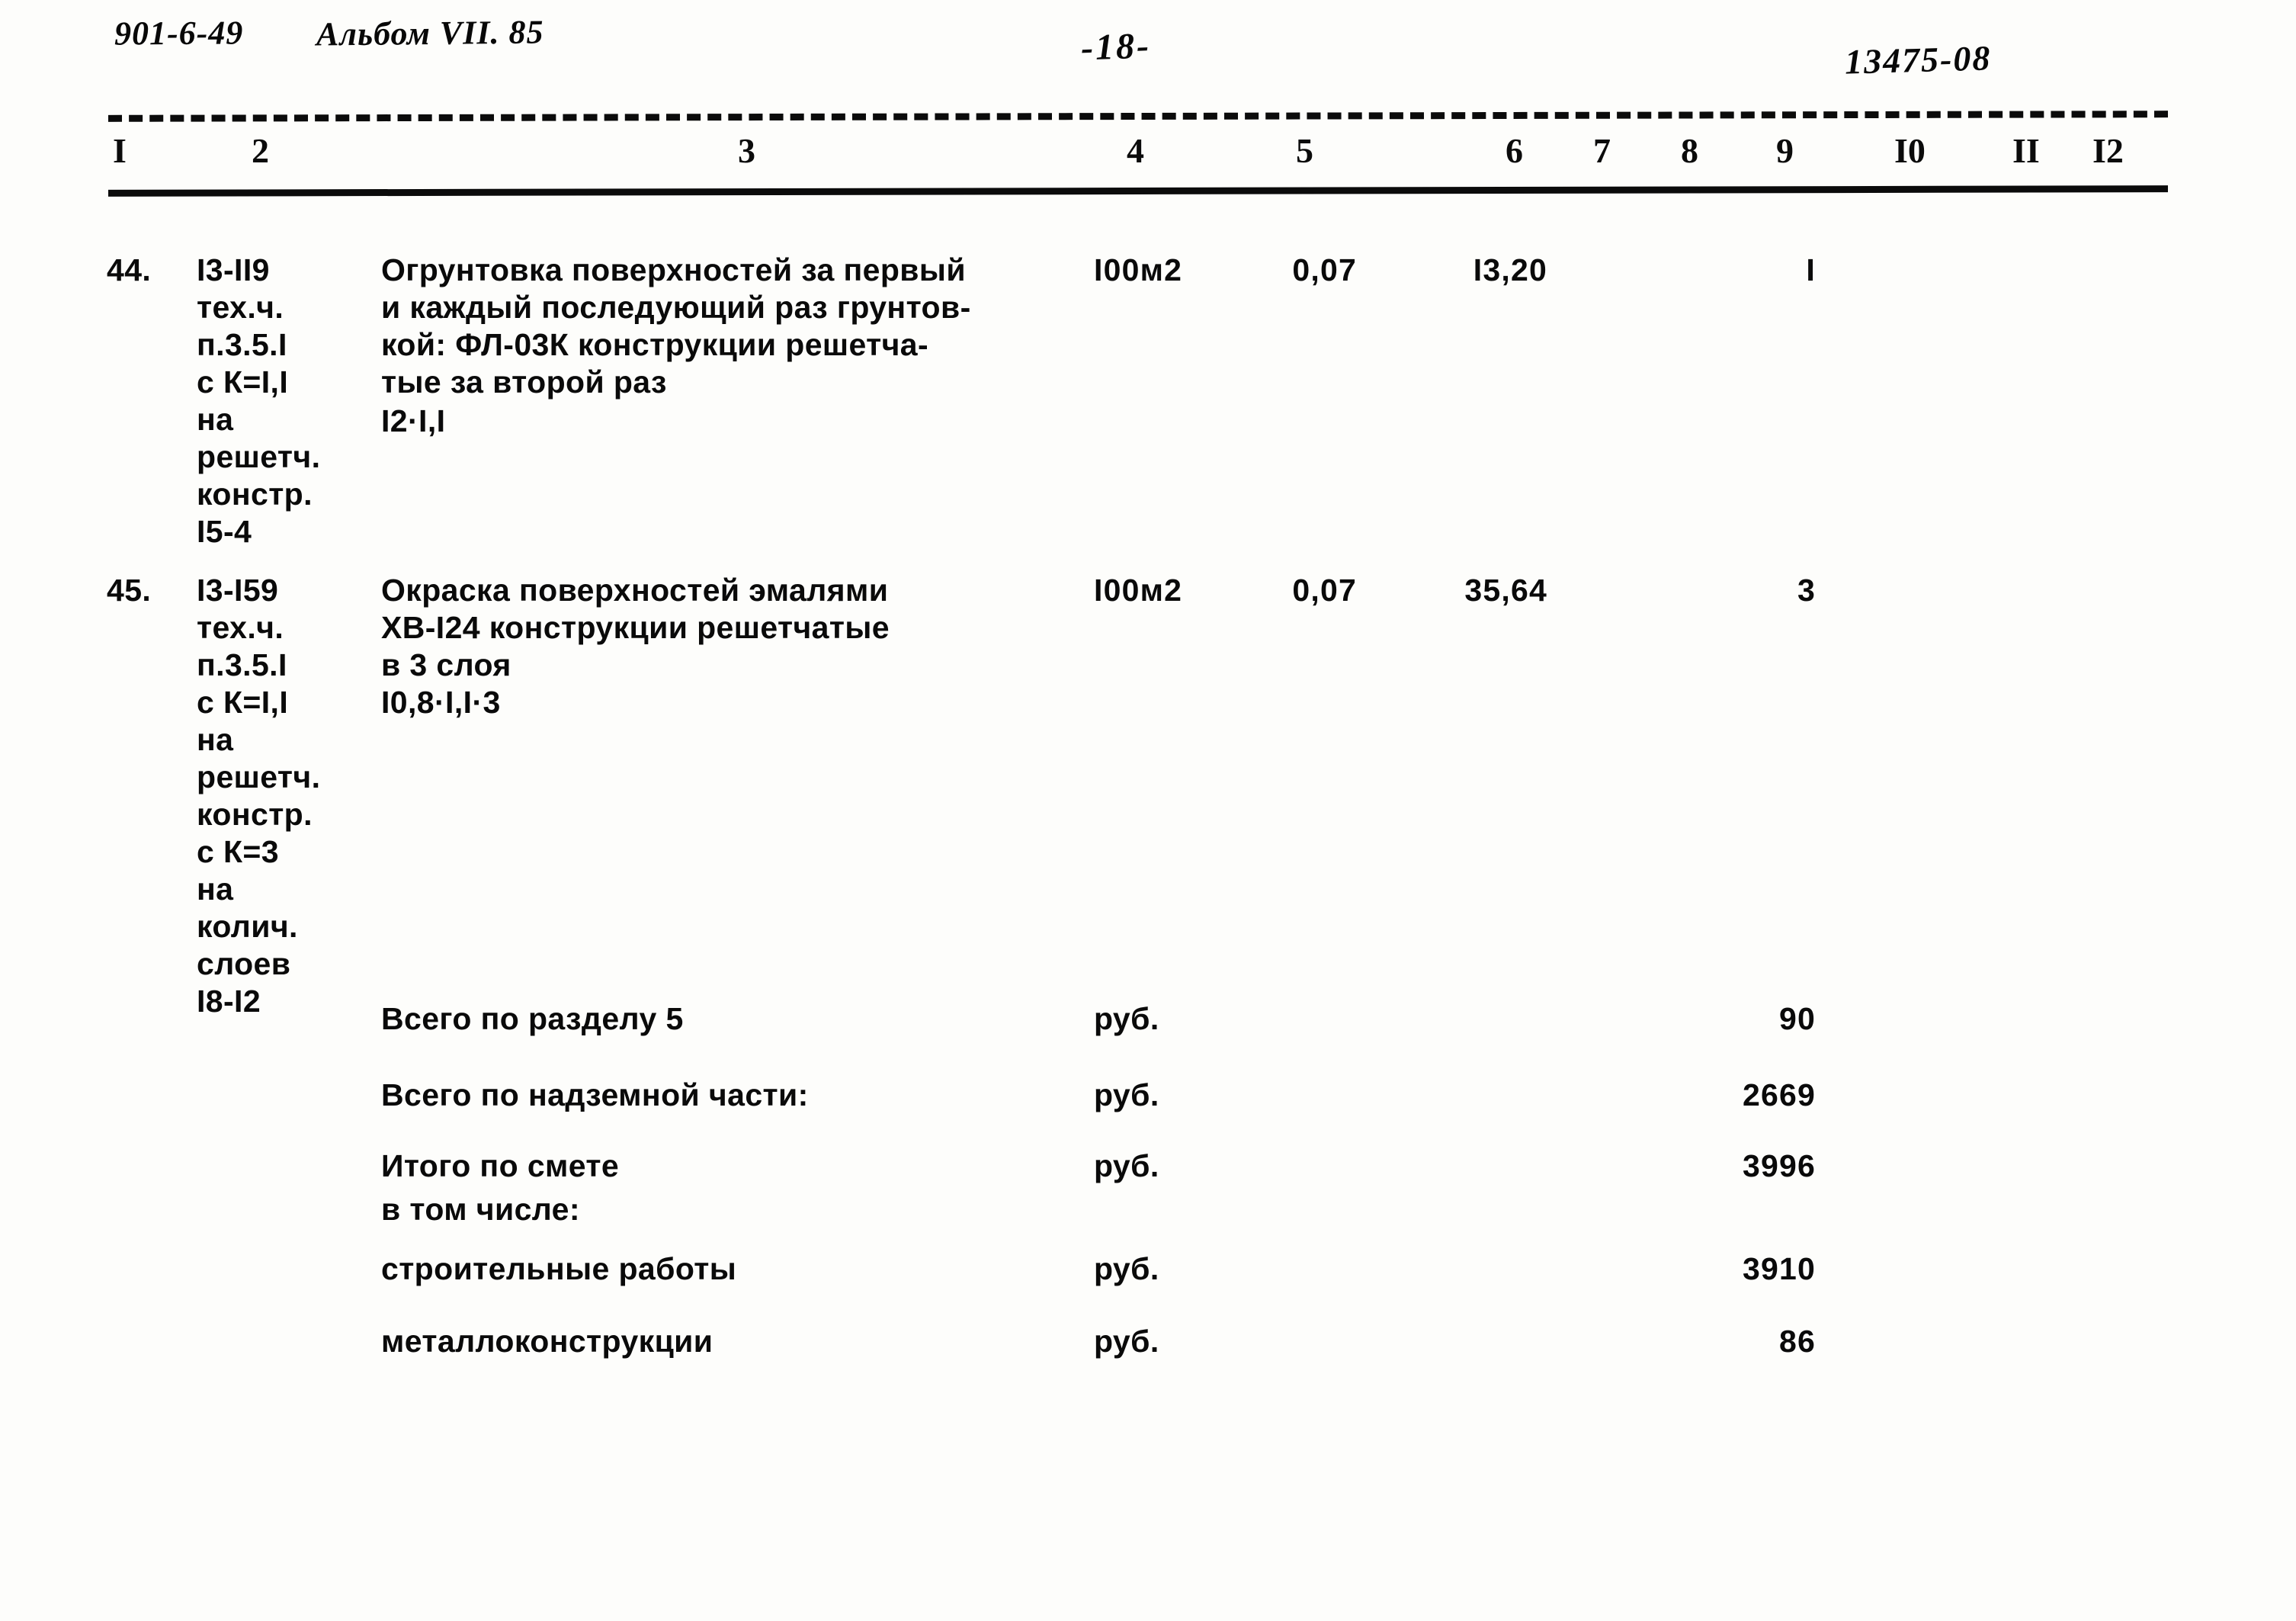 The image size is (2296, 1621). What do you see at coordinates (1514, 150) in the screenshot?
I see `column-number-6: 6` at bounding box center [1514, 150].